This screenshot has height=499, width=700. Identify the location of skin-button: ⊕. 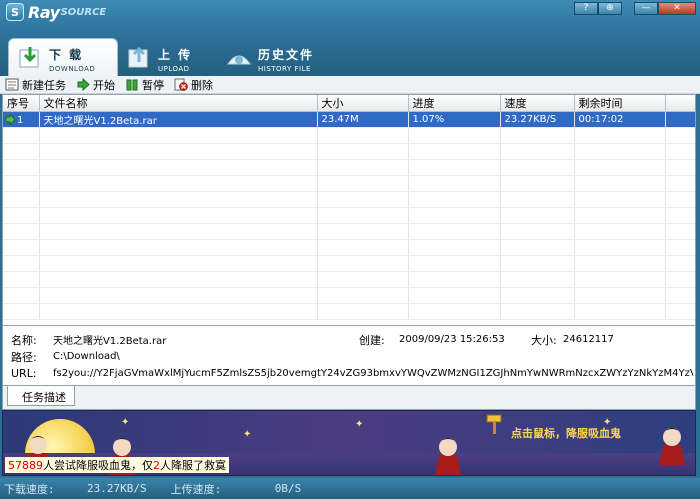
(610, 8).